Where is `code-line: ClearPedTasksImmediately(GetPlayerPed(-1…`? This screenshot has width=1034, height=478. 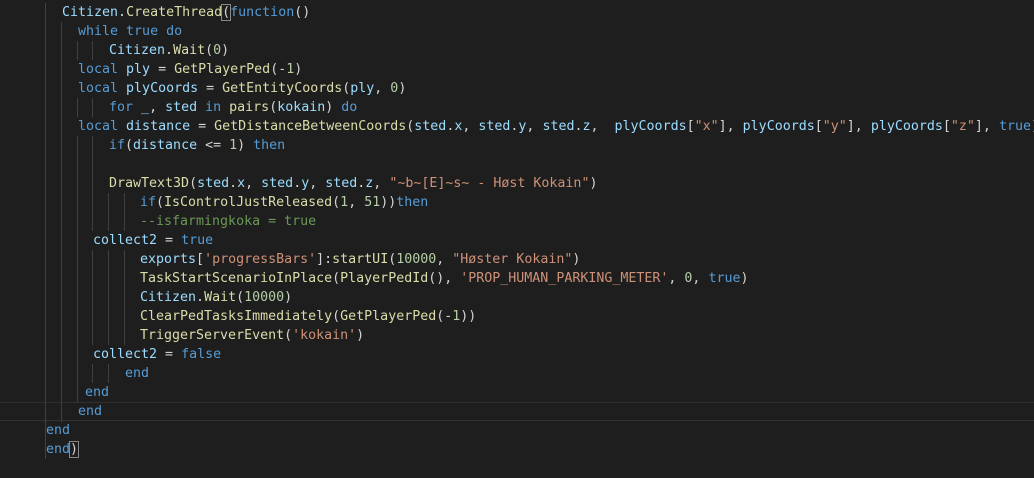 code-line: ClearPedTasksImmediately(GetPlayerPed(-1… is located at coordinates (517, 316).